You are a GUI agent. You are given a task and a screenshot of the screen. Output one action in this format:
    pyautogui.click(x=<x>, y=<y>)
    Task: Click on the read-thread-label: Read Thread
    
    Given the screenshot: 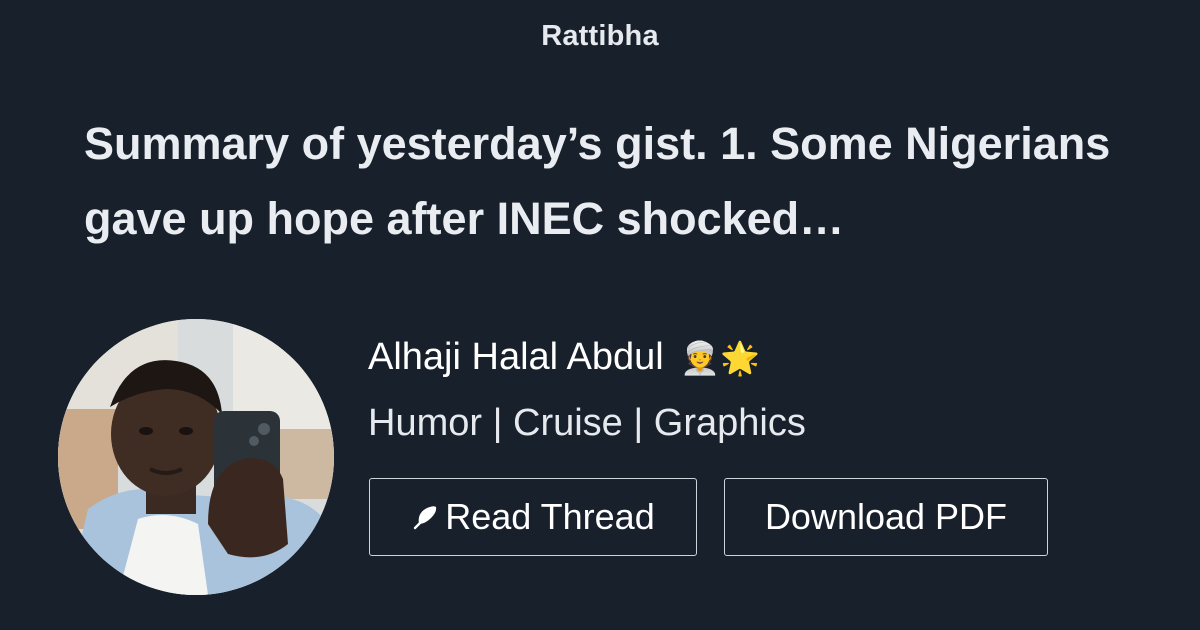 What is the action you would take?
    pyautogui.click(x=550, y=516)
    